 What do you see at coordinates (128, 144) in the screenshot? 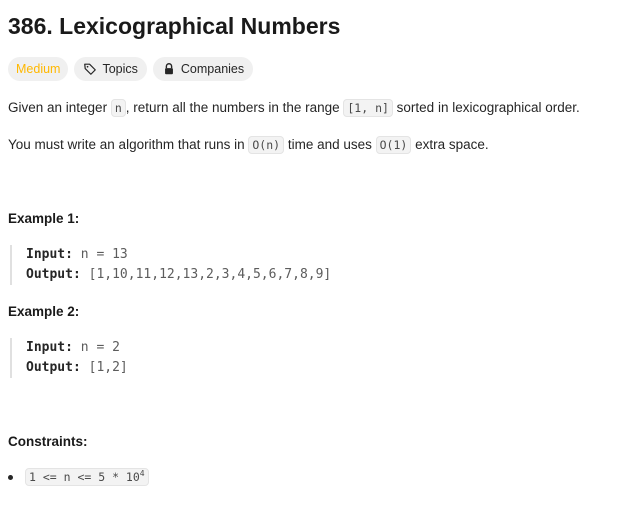
I see `description-text: You must write an algorithm that runs in` at bounding box center [128, 144].